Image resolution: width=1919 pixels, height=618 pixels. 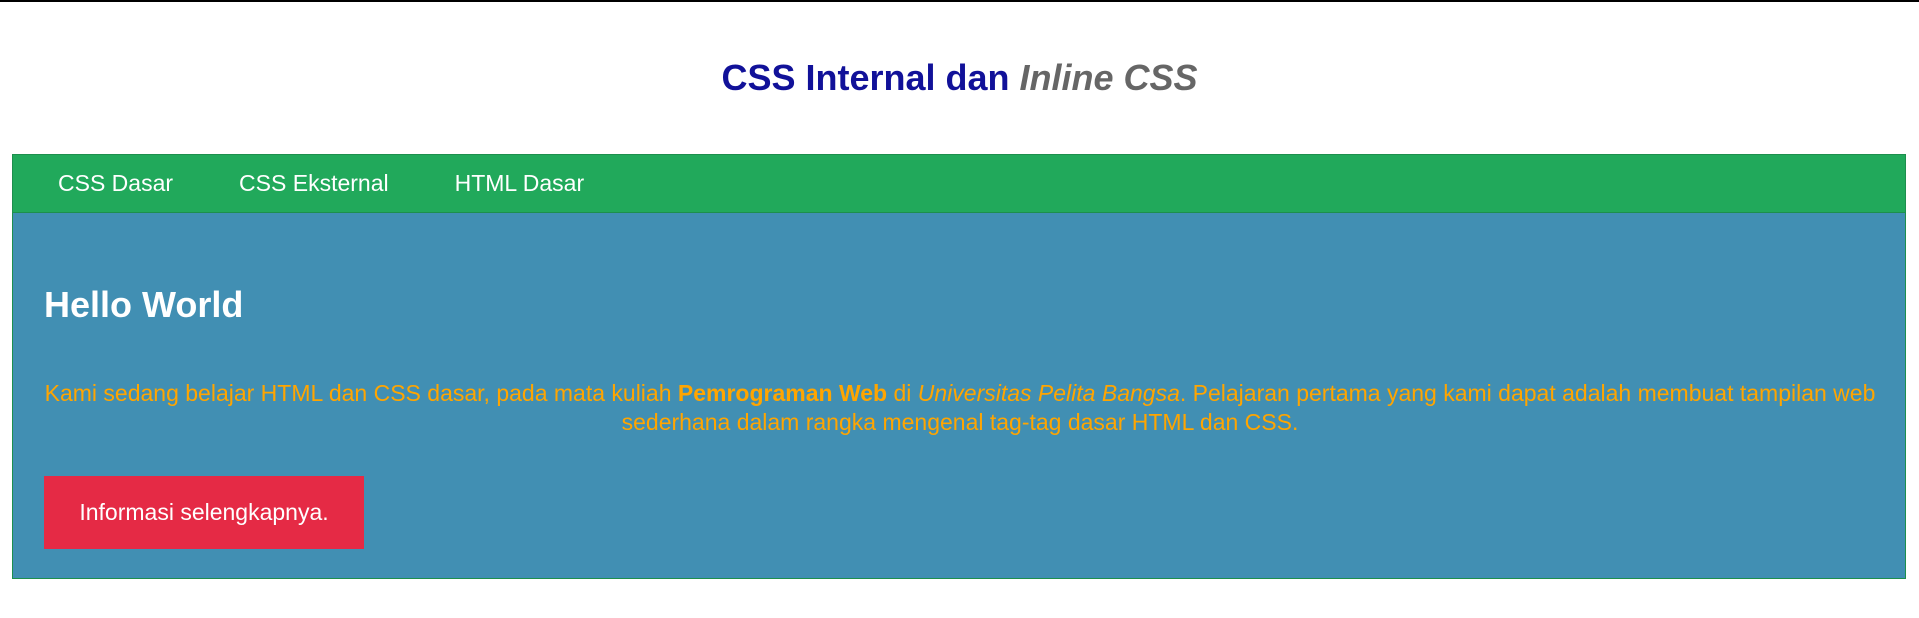 What do you see at coordinates (1108, 77) in the screenshot?
I see `page-title-italic: Inline CSS` at bounding box center [1108, 77].